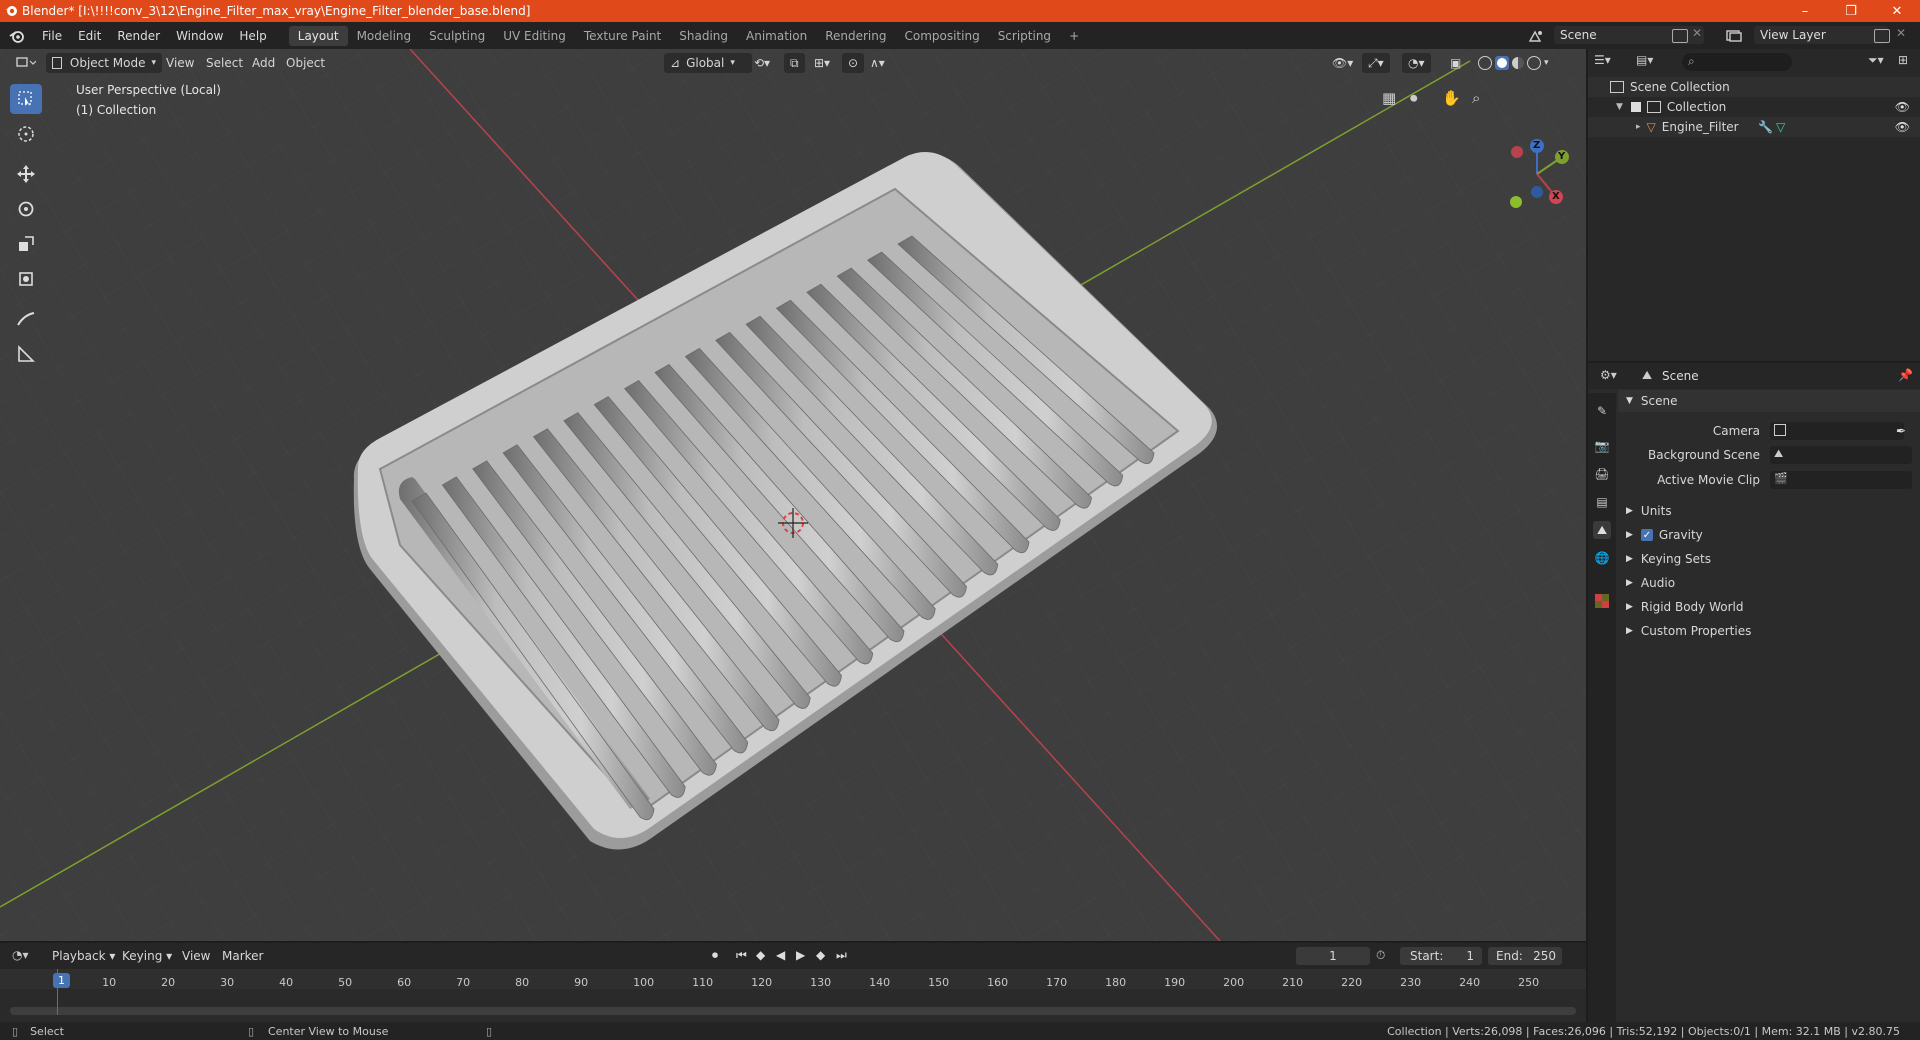 The width and height of the screenshot is (1920, 1040). Describe the element at coordinates (1876, 60) in the screenshot. I see `filter-icon: ⏷▾` at that location.